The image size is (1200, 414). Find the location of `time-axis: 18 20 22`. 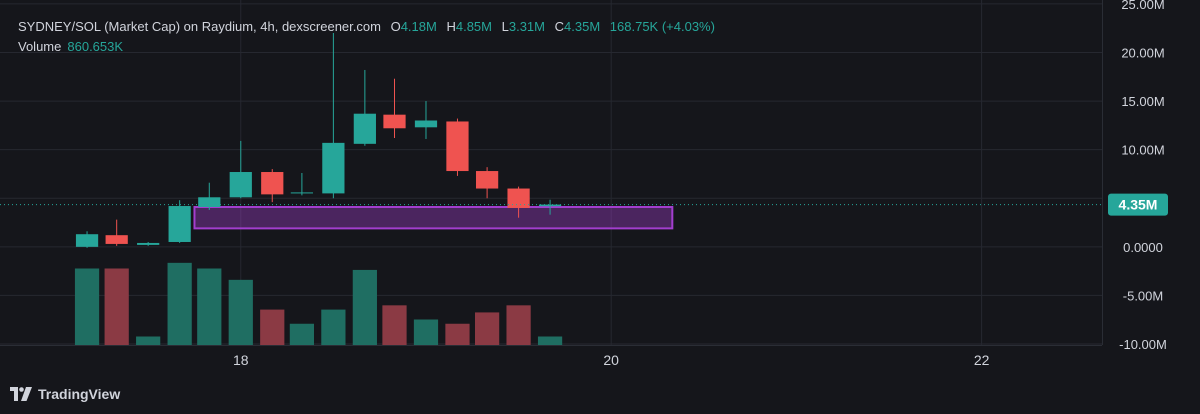

time-axis: 18 20 22 is located at coordinates (611, 360).